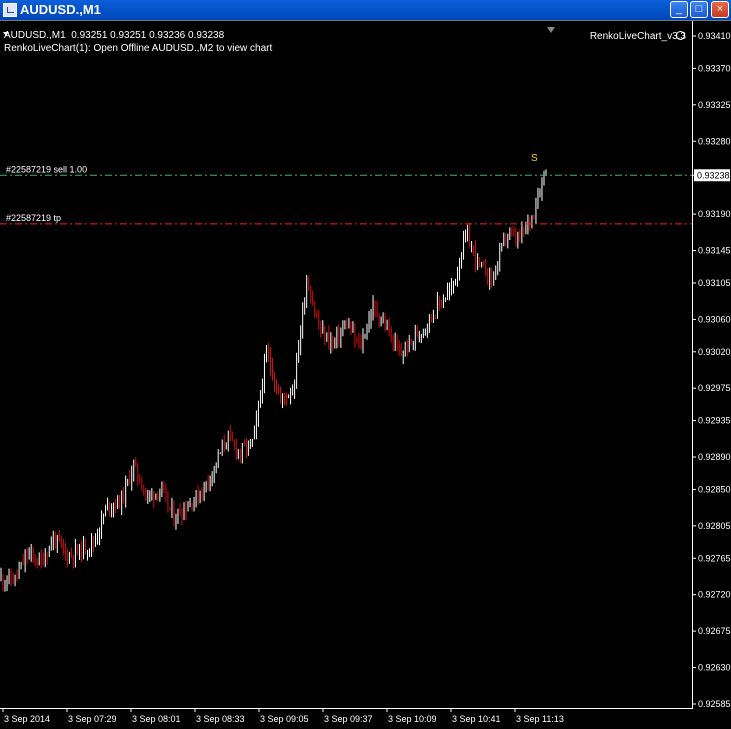 Image resolution: width=731 pixels, height=729 pixels. Describe the element at coordinates (714, 704) in the screenshot. I see `price-tick-label: 0.92585` at that location.